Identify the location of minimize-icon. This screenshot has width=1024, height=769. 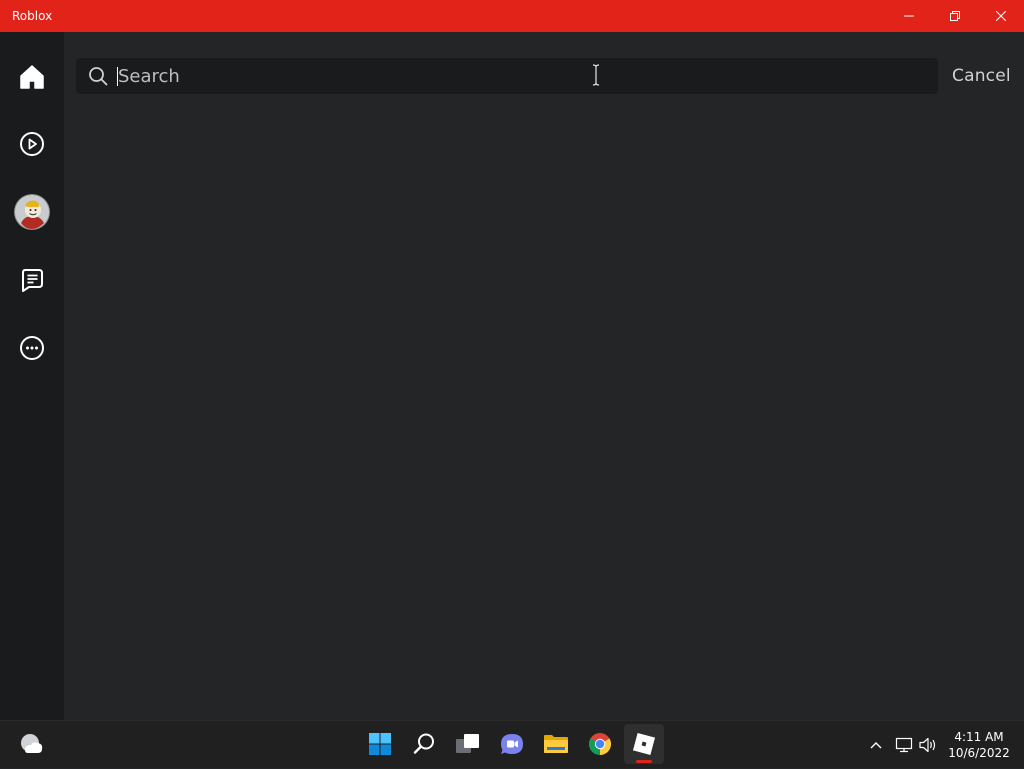
(909, 16).